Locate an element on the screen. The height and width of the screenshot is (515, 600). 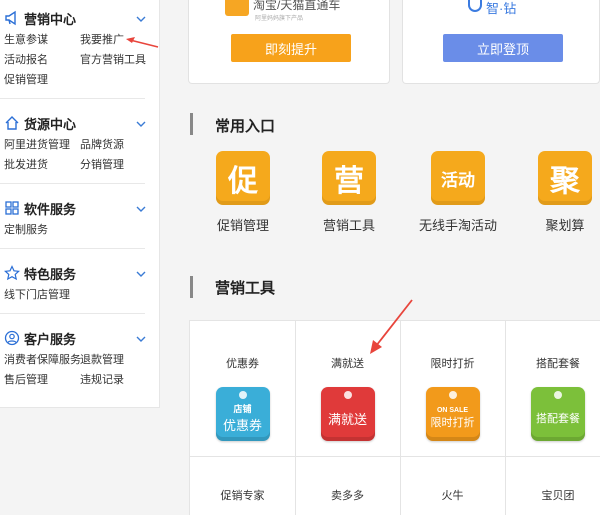
tool-title: 限时打折 is located at coordinates (452, 364).